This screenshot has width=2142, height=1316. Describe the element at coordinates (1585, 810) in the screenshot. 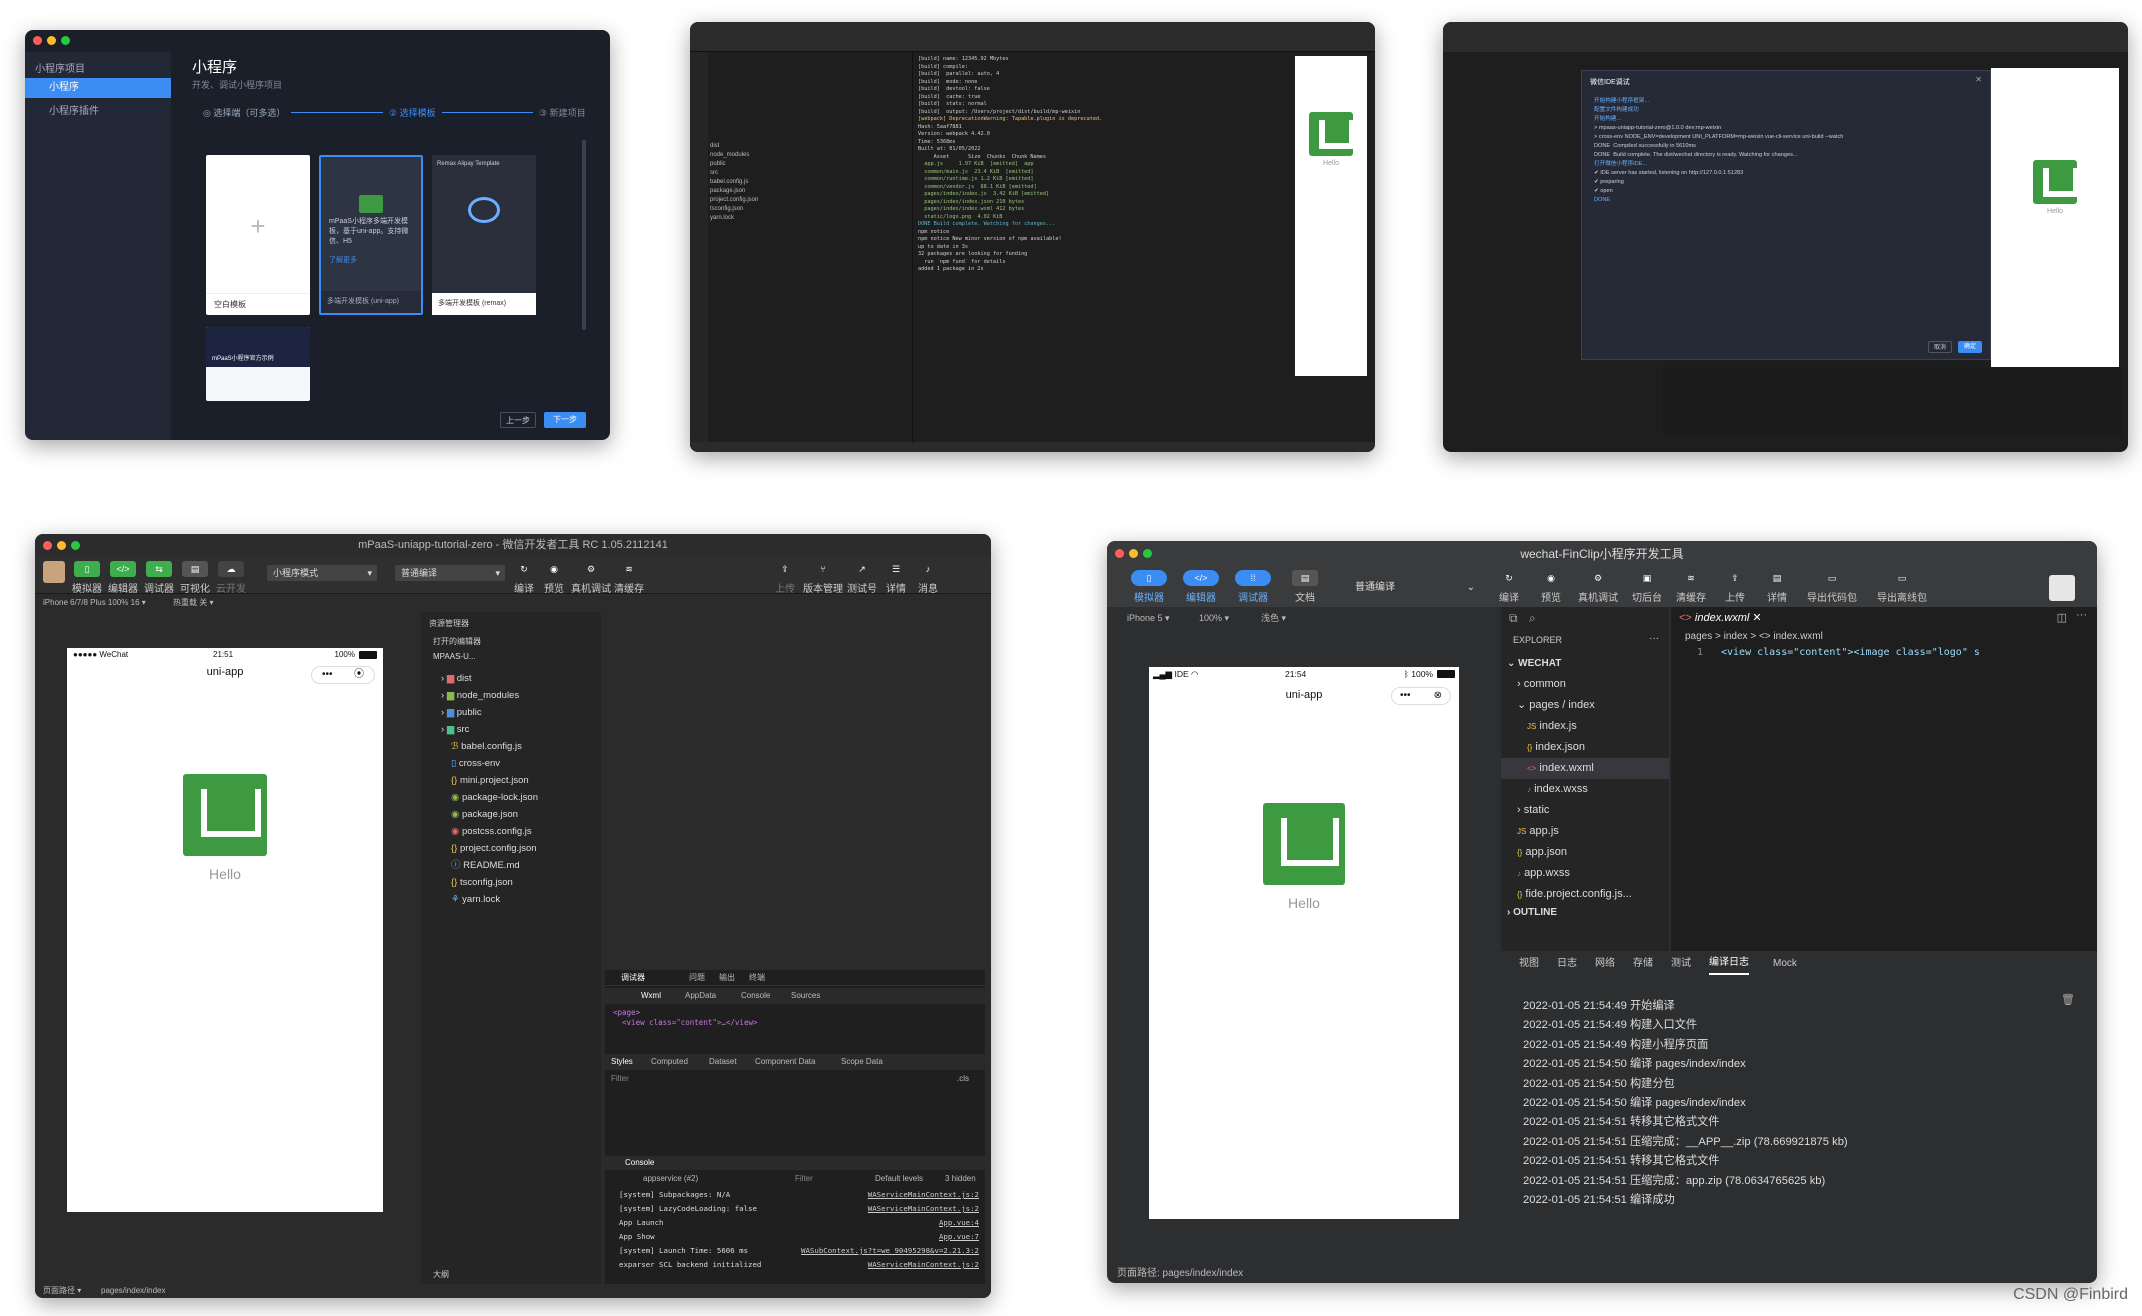

I see `tree-item: › static` at that location.